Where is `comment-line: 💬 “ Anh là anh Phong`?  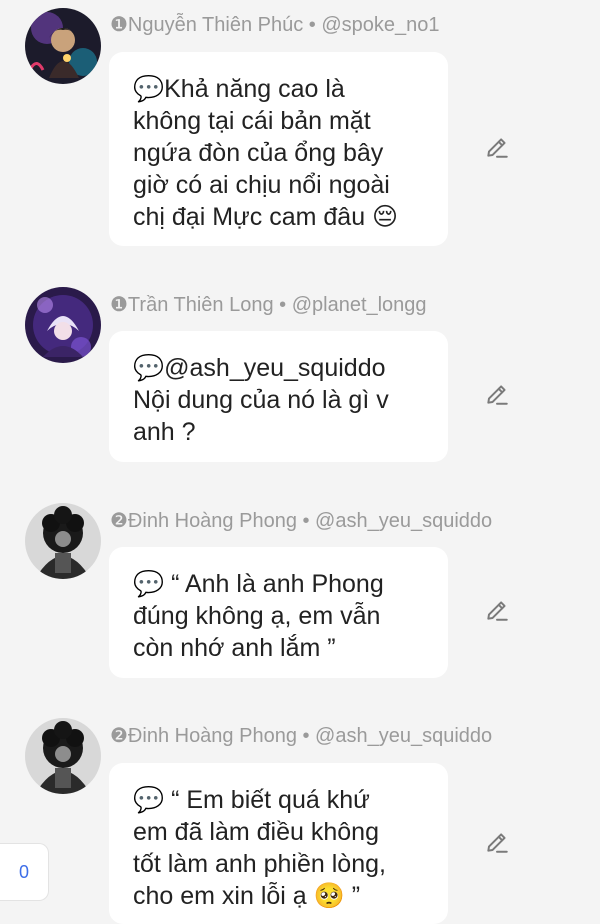
comment-line: 💬 “ Anh là anh Phong is located at coordinates (258, 584).